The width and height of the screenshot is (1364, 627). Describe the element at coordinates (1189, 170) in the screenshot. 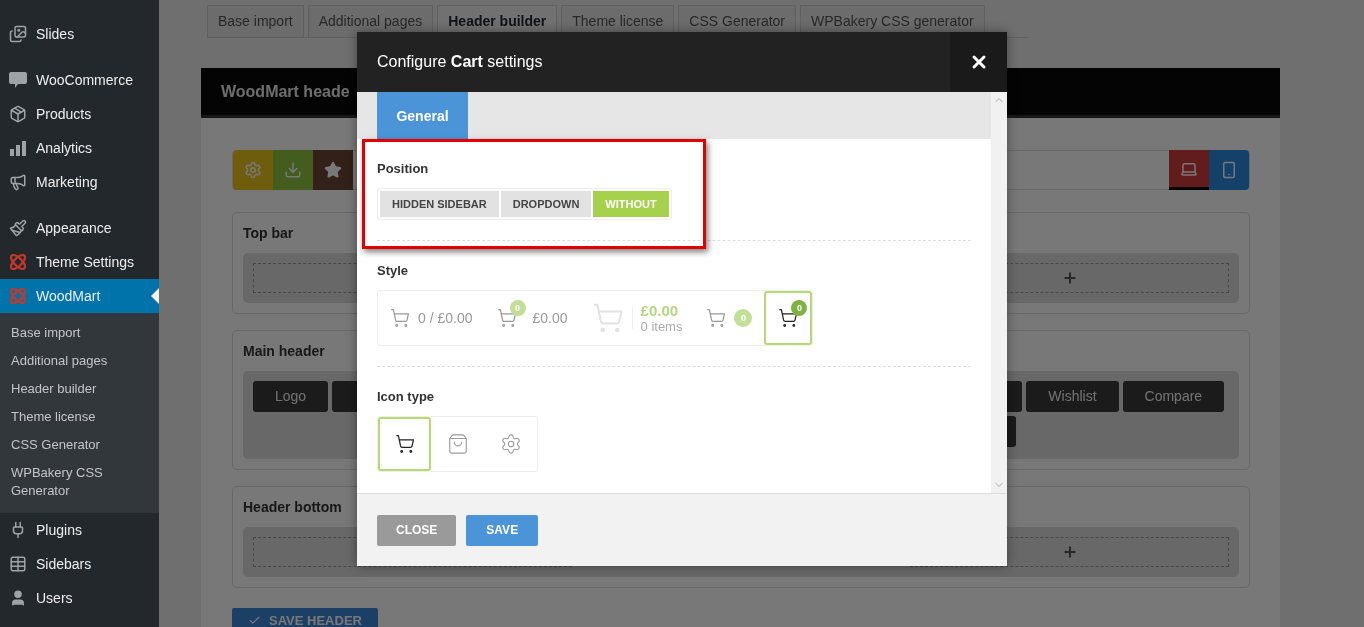

I see `desktop-button` at that location.